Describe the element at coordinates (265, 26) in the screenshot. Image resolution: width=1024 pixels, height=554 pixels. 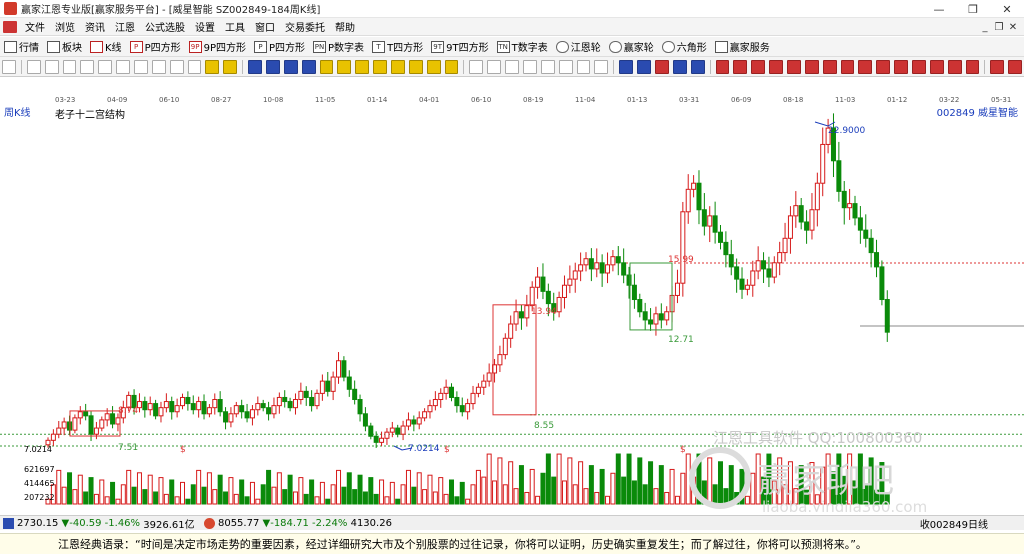
I see `menu-window: 窗口` at that location.